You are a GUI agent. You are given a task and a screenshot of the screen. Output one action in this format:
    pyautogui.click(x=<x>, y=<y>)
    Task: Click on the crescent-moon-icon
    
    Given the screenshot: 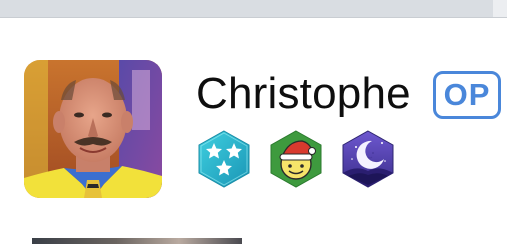 What is the action you would take?
    pyautogui.click(x=368, y=159)
    